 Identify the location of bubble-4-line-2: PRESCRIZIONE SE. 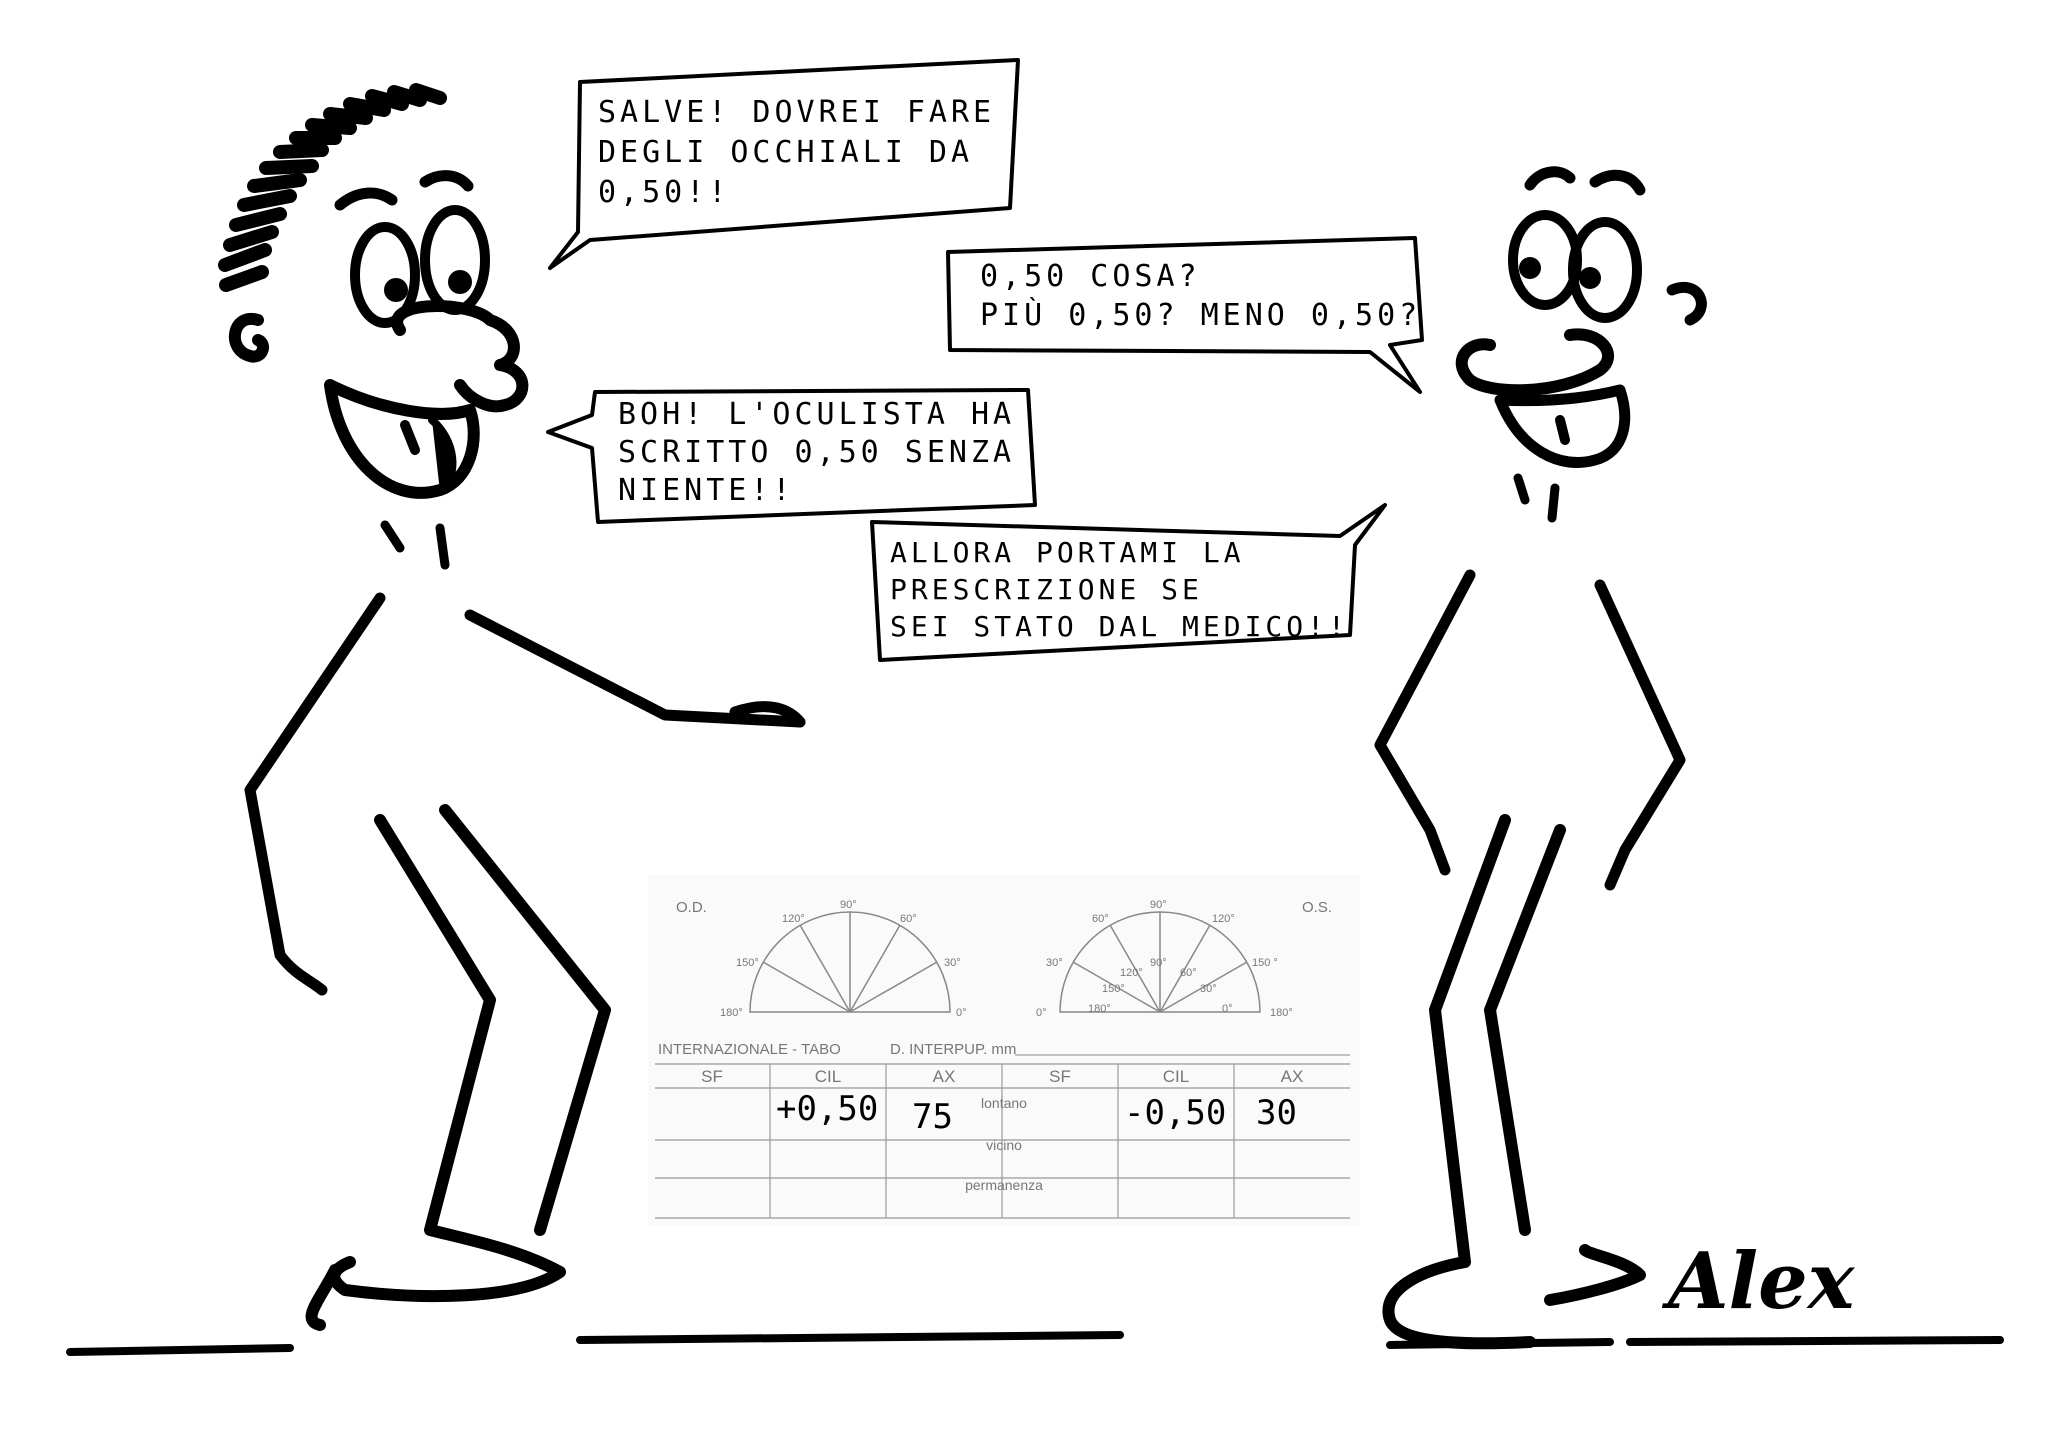
(1046, 589).